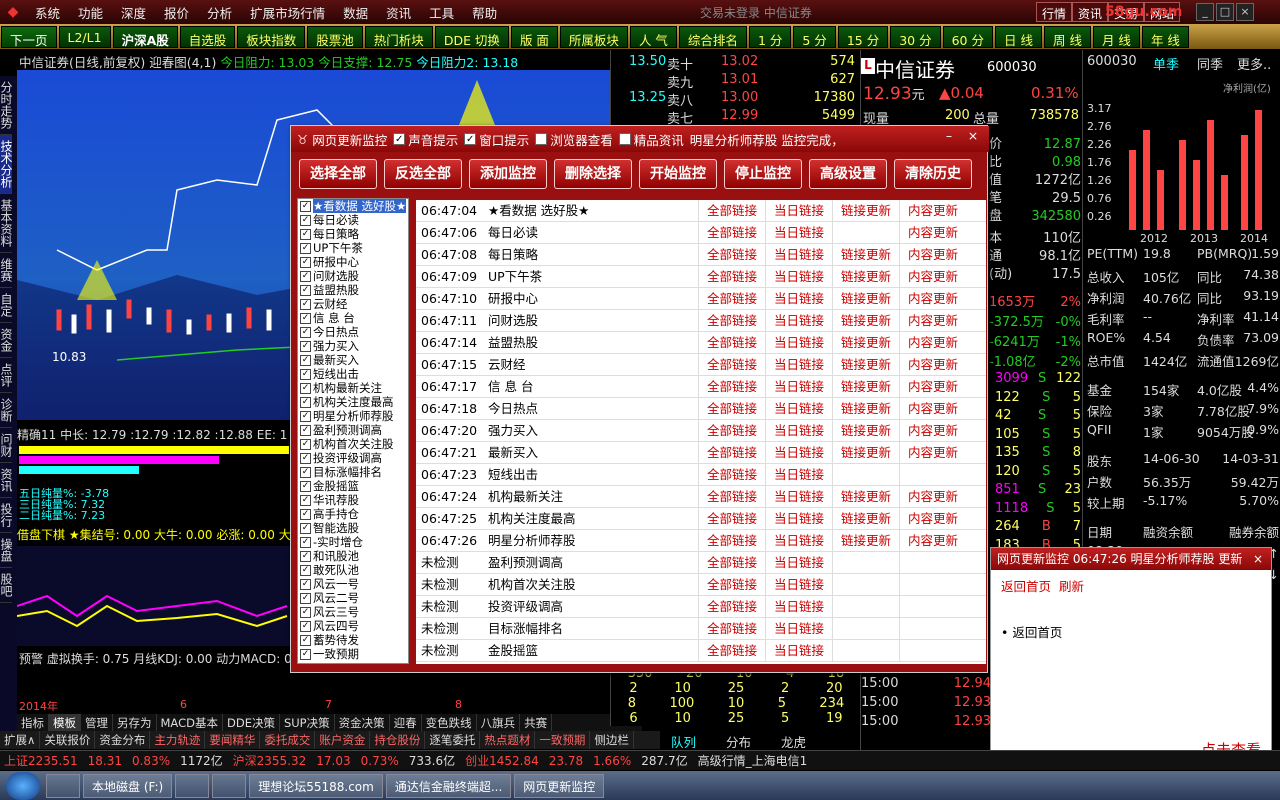 The image size is (1280, 800). Describe the element at coordinates (207, 36) in the screenshot. I see `my-stocks-button: 自选股` at that location.